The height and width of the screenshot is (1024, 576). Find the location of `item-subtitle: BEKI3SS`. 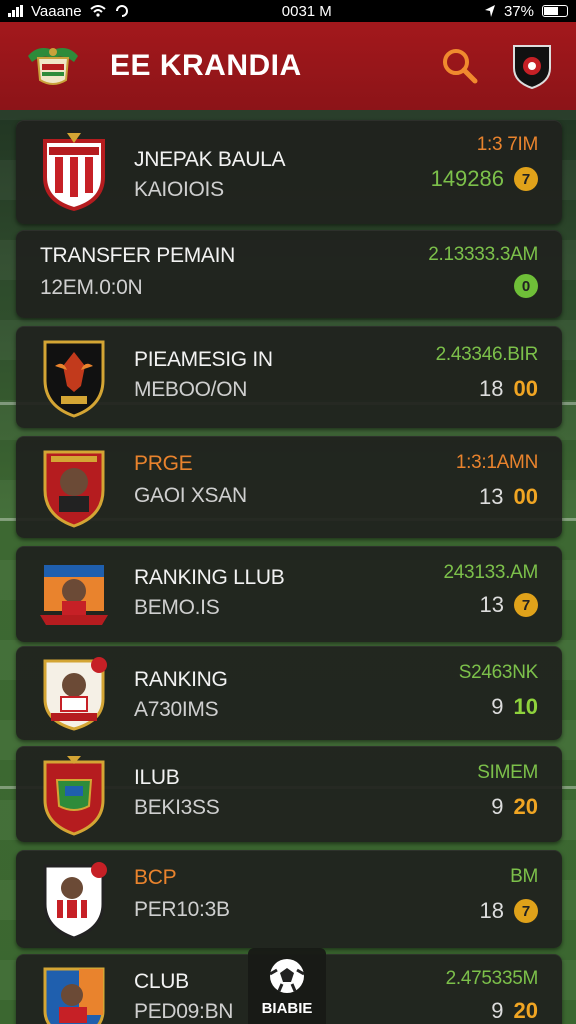

item-subtitle: BEKI3SS is located at coordinates (177, 807).